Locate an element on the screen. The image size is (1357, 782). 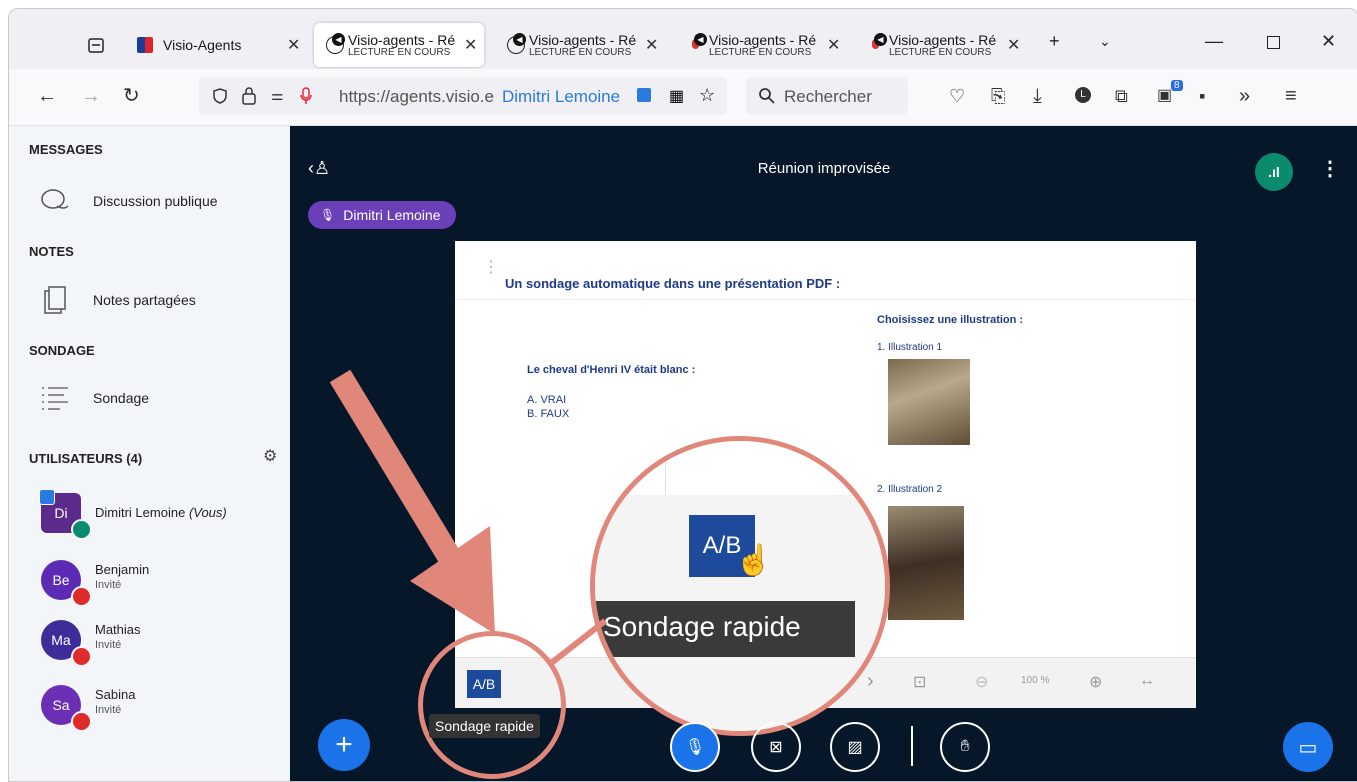
bookmark-star-icon: ☆ is located at coordinates (707, 95).